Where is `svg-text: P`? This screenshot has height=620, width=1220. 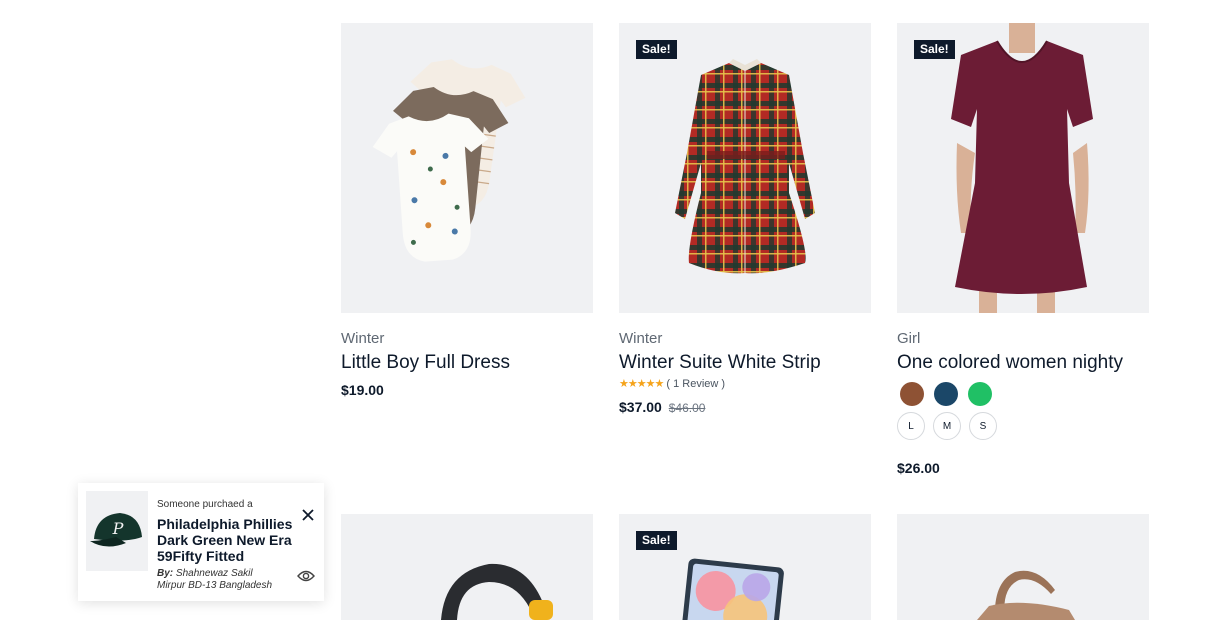 svg-text: P is located at coordinates (118, 528).